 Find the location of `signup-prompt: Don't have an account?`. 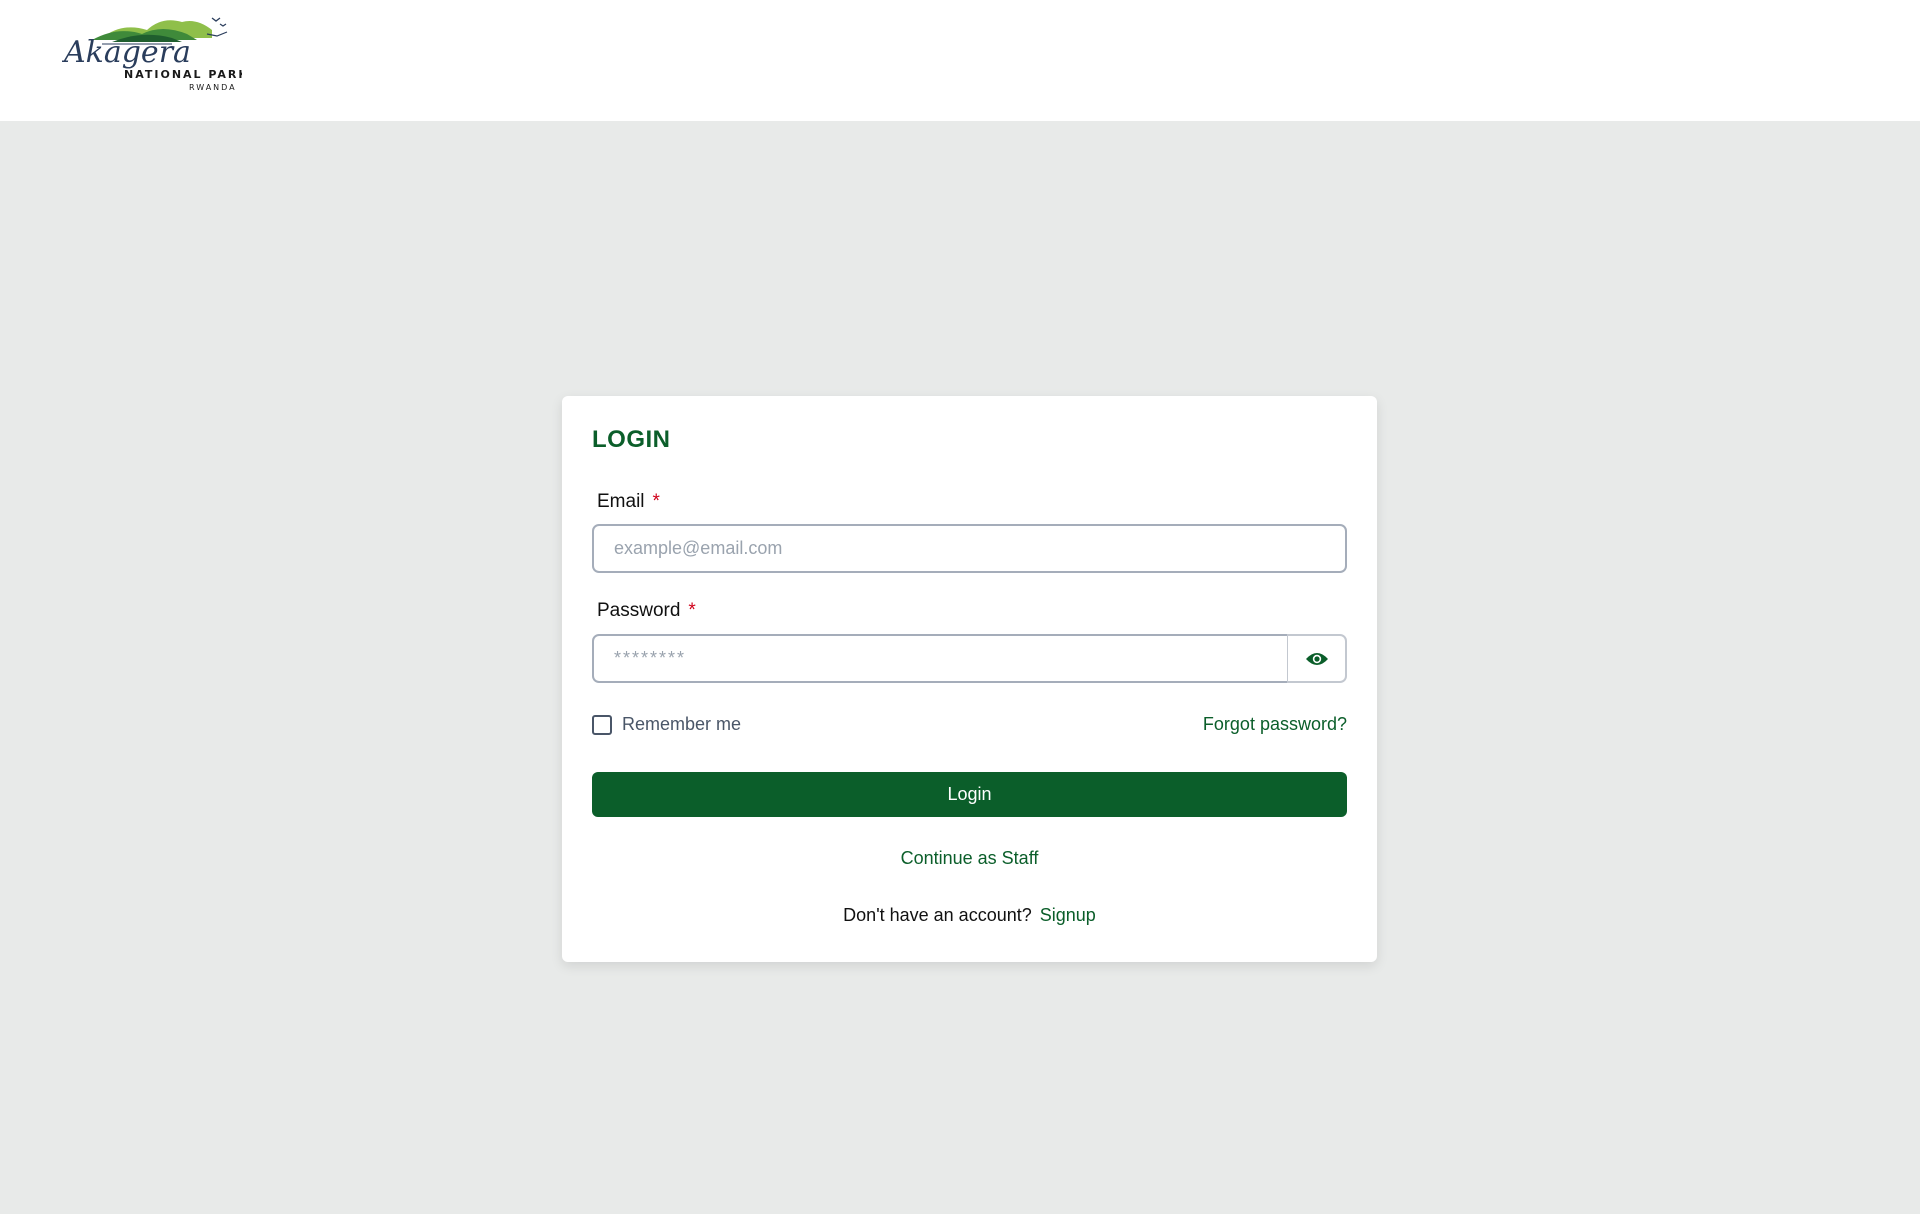

signup-prompt: Don't have an account? is located at coordinates (937, 915).